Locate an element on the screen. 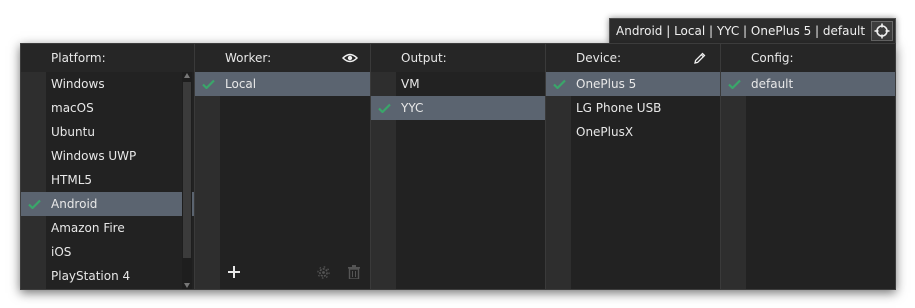 The width and height of the screenshot is (915, 308). platform-item-label: Amazon Fire is located at coordinates (88, 228).